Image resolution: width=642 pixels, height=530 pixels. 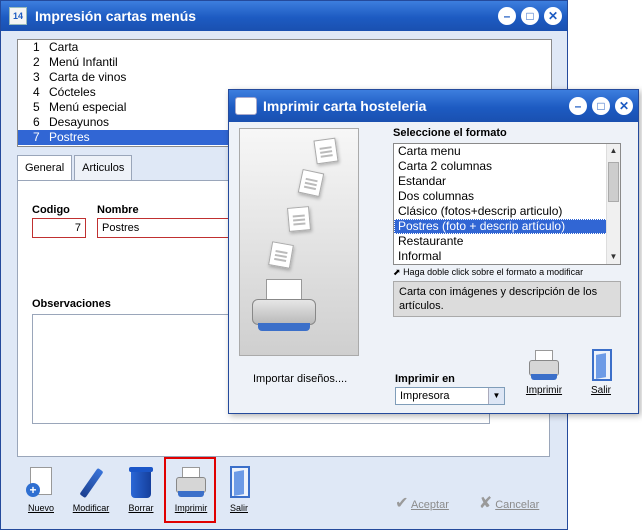 What do you see at coordinates (433, 106) in the screenshot?
I see `dialog-title-bar: Imprimir carta hosteleria – □ ✕` at bounding box center [433, 106].